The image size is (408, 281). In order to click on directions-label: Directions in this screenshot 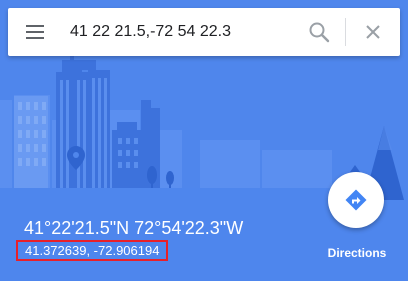, I will do `click(357, 253)`.